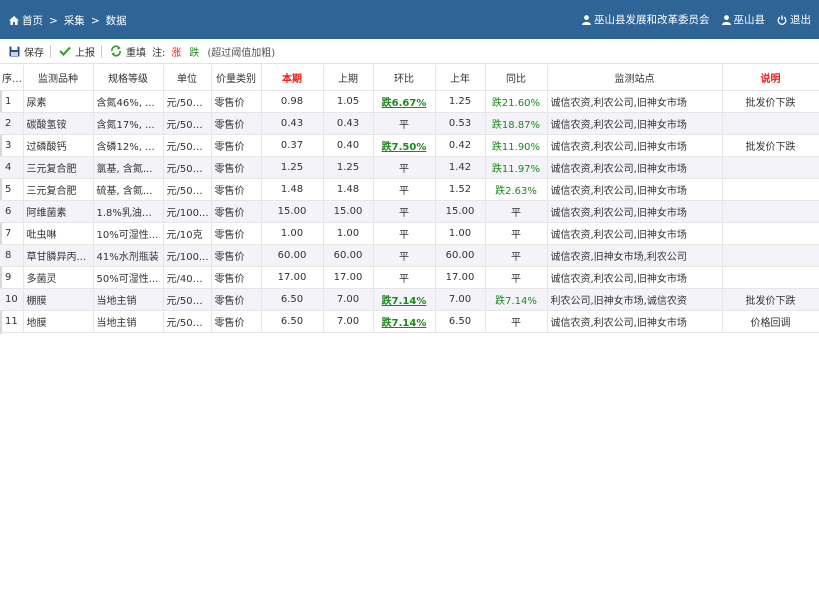 This screenshot has width=819, height=598. I want to click on cell-name-text: 过磷酸钙, so click(46, 147).